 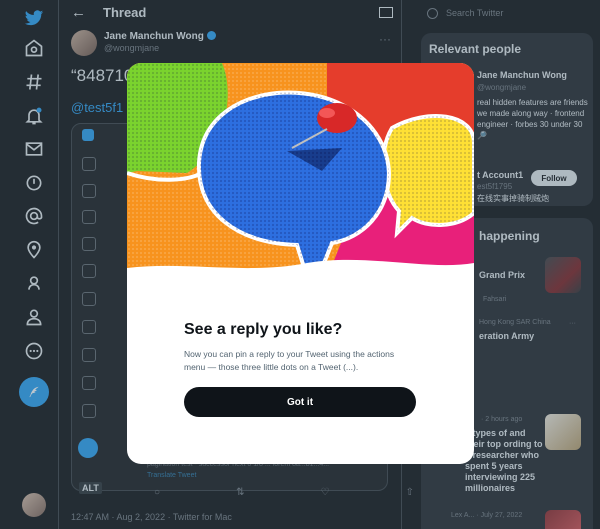 What do you see at coordinates (263, 329) in the screenshot?
I see `dialog-title: See a reply you like?` at bounding box center [263, 329].